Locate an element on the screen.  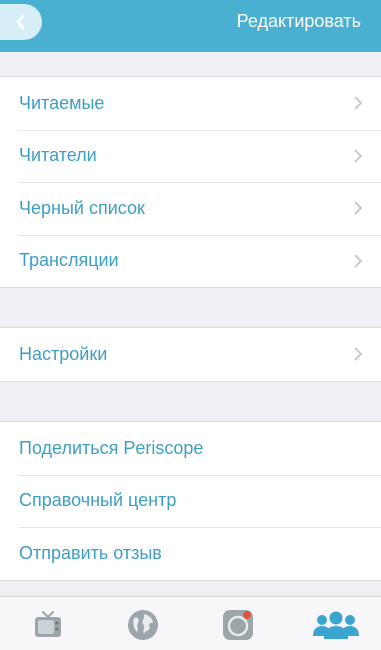
menu-item-share: Поделиться Periscope is located at coordinates (190, 448).